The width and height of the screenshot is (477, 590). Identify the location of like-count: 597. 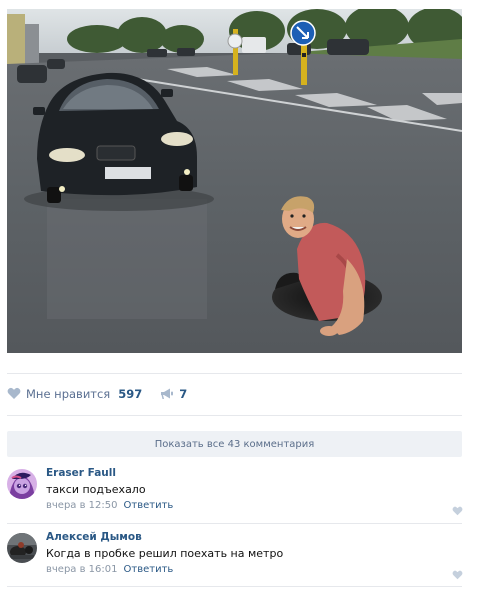
(130, 394).